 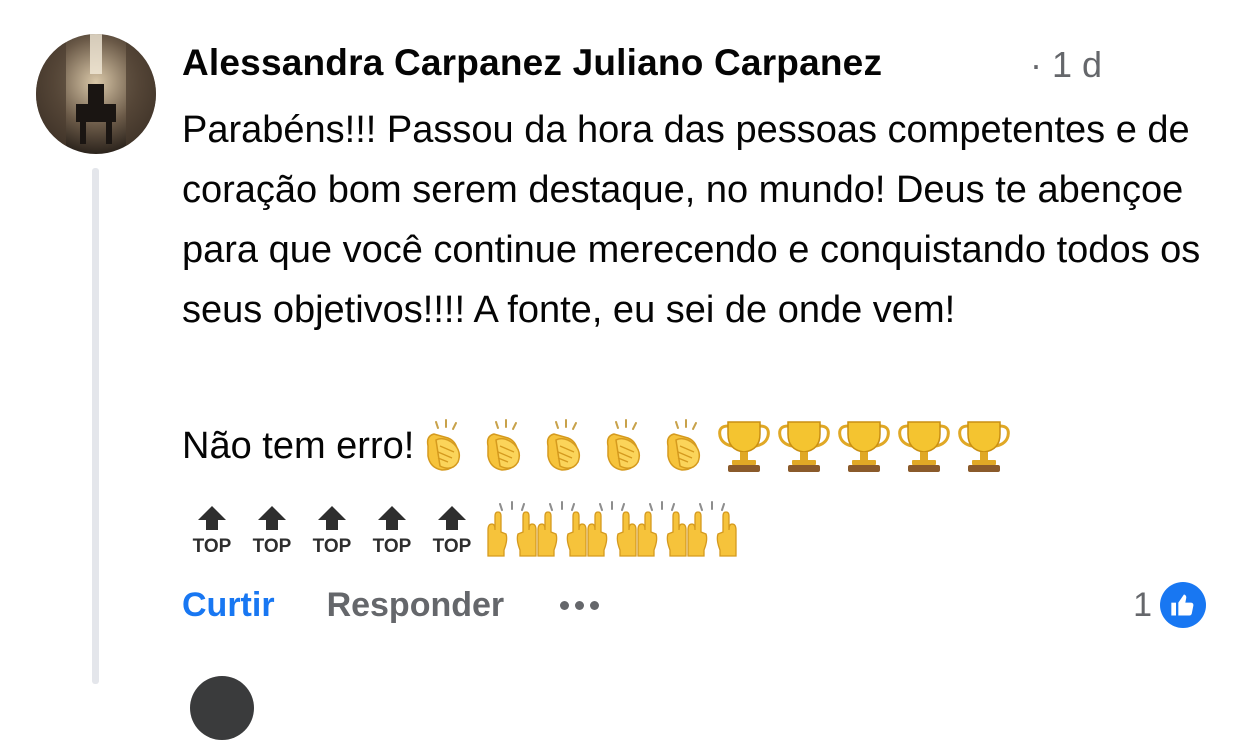 What do you see at coordinates (1077, 64) in the screenshot?
I see `comment-time: 1 d` at bounding box center [1077, 64].